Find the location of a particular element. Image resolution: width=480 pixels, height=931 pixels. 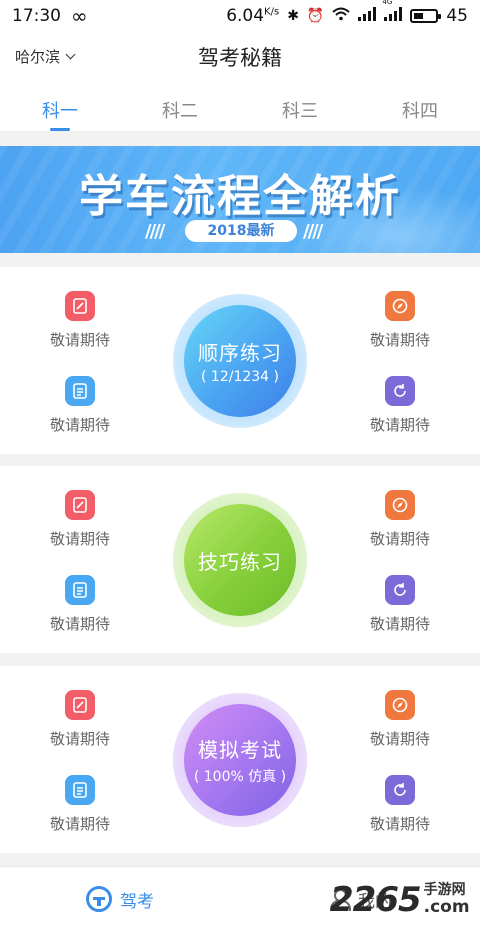

page-title: 驾考秘籍 is located at coordinates (240, 58).